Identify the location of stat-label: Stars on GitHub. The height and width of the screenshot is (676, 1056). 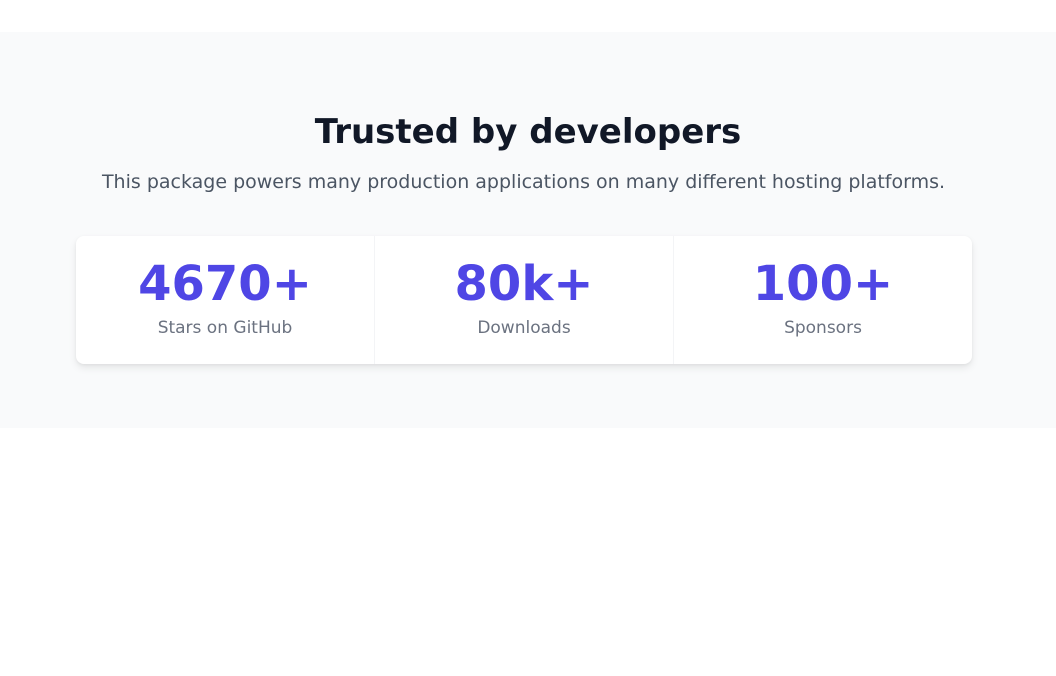
(225, 328).